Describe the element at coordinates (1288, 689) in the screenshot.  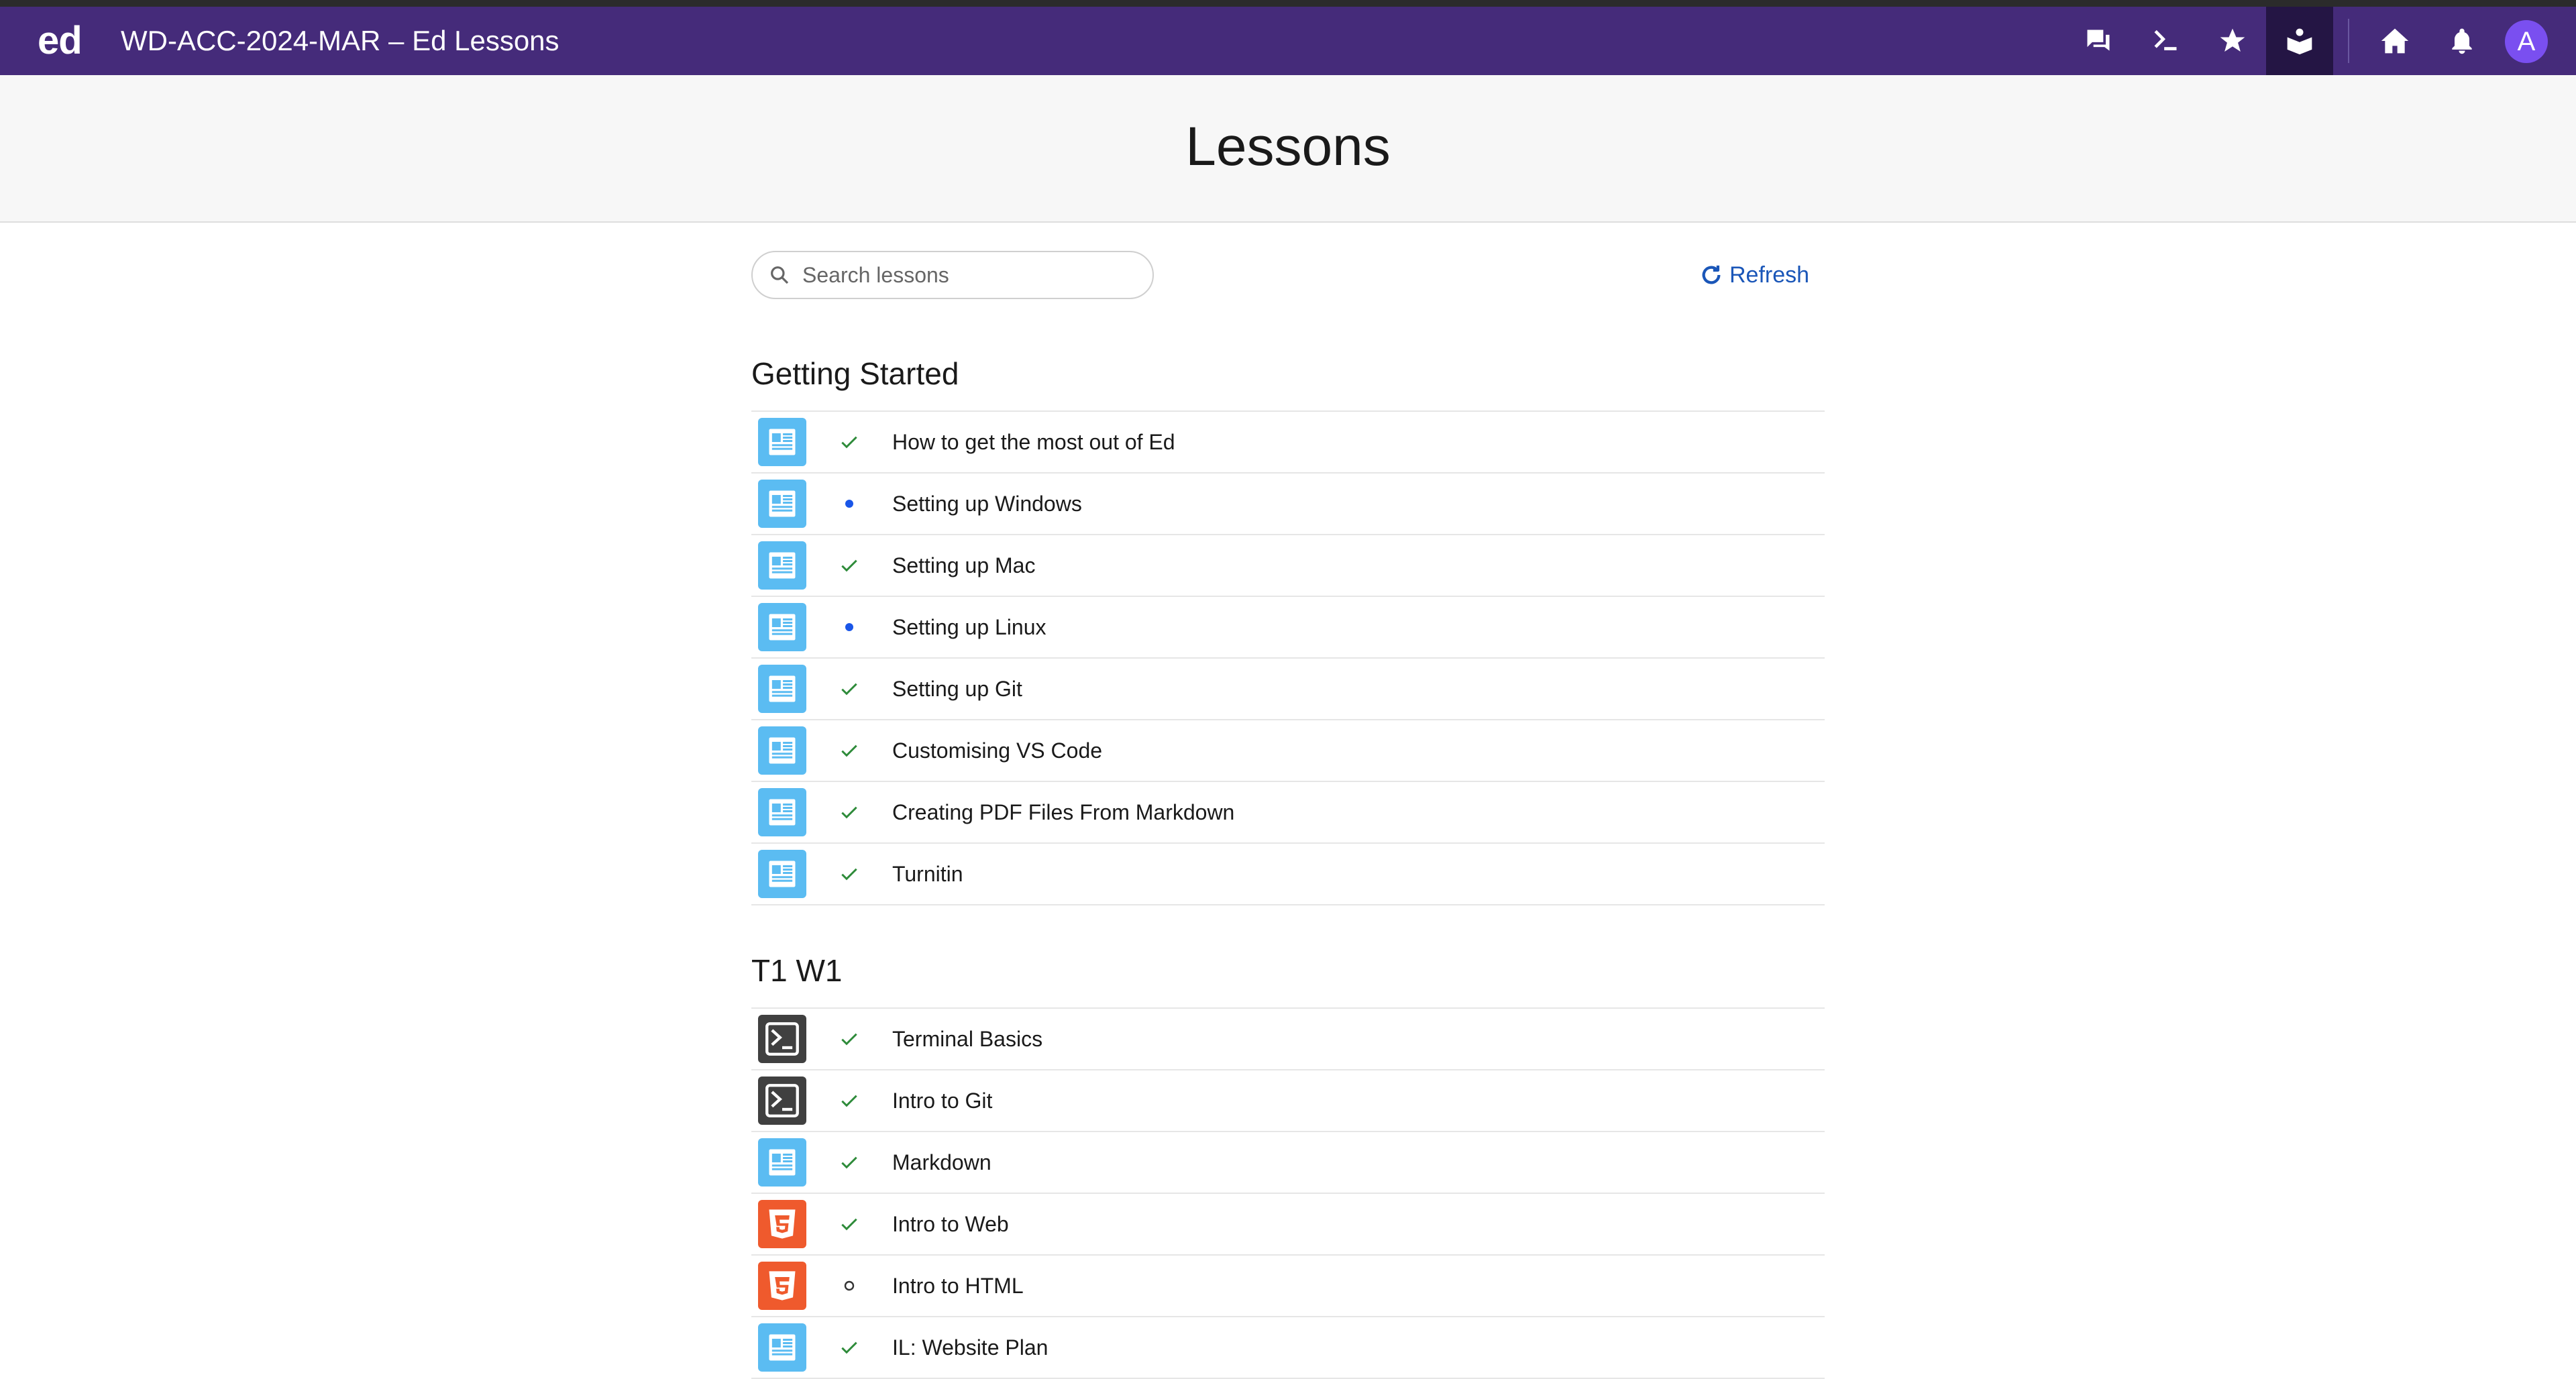
I see `lesson-row: Setting up Git` at that location.